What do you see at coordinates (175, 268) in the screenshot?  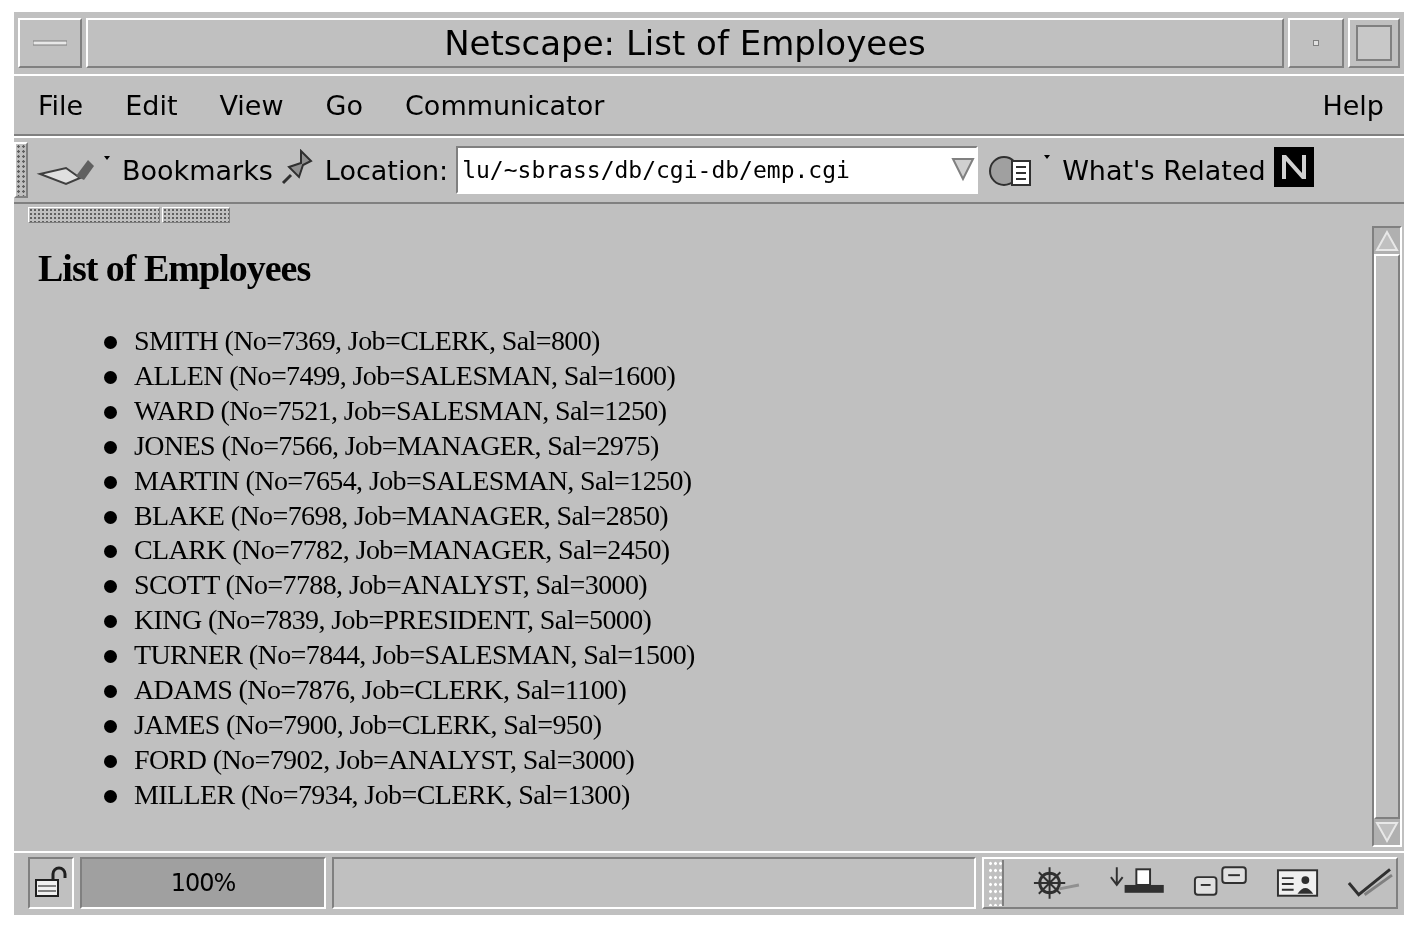 I see `page-heading: List of Employees` at bounding box center [175, 268].